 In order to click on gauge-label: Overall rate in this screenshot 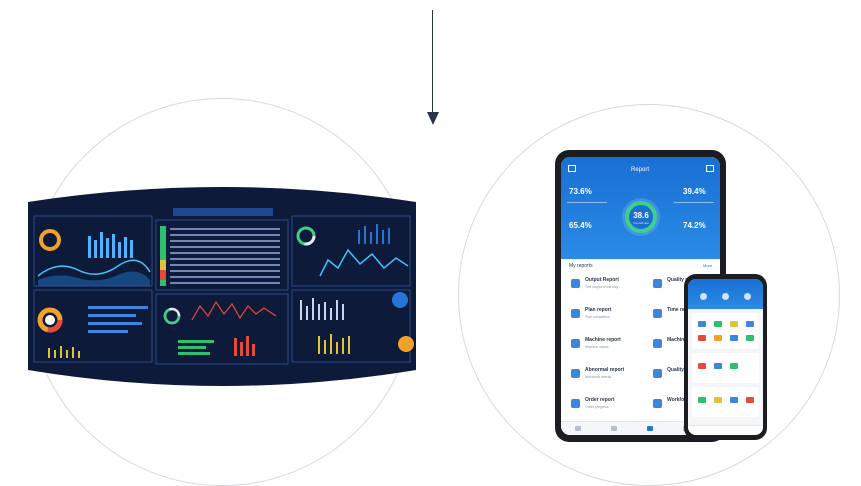, I will do `click(641, 223)`.